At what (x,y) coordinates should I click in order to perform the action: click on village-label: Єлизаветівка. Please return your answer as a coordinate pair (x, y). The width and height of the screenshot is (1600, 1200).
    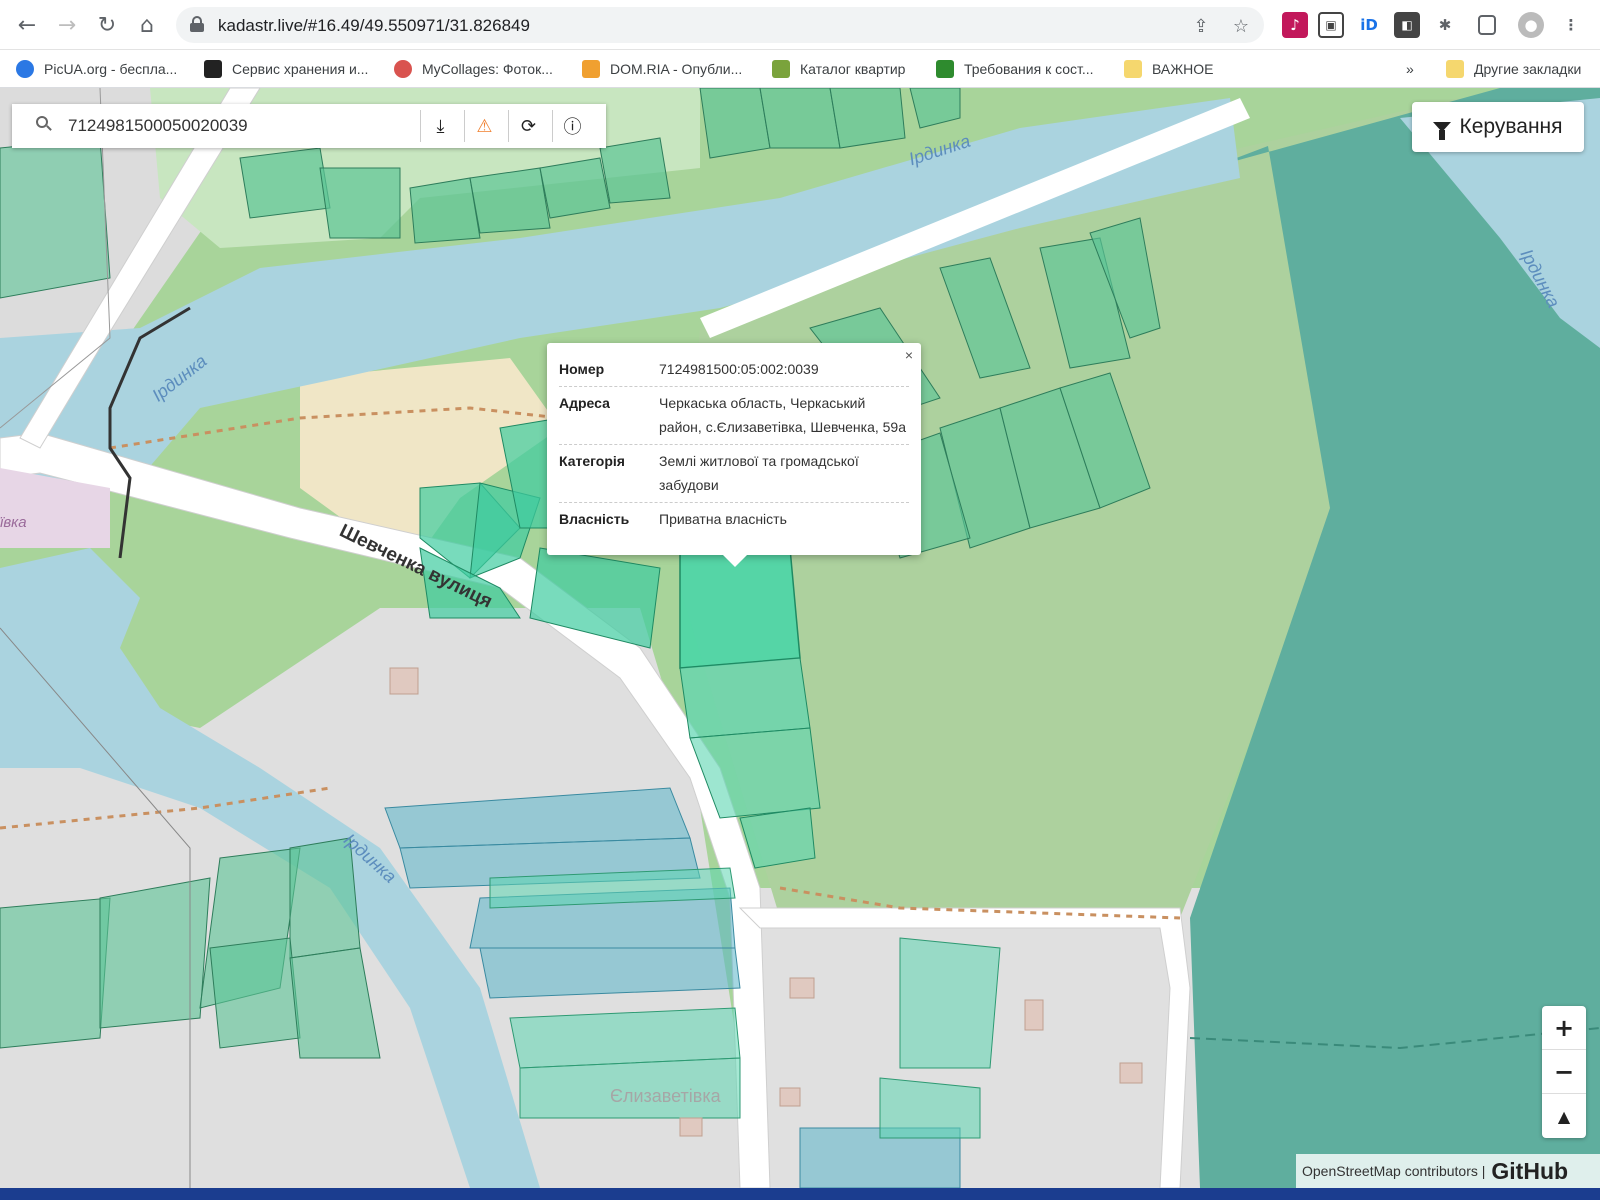
    Looking at the image, I should click on (665, 1096).